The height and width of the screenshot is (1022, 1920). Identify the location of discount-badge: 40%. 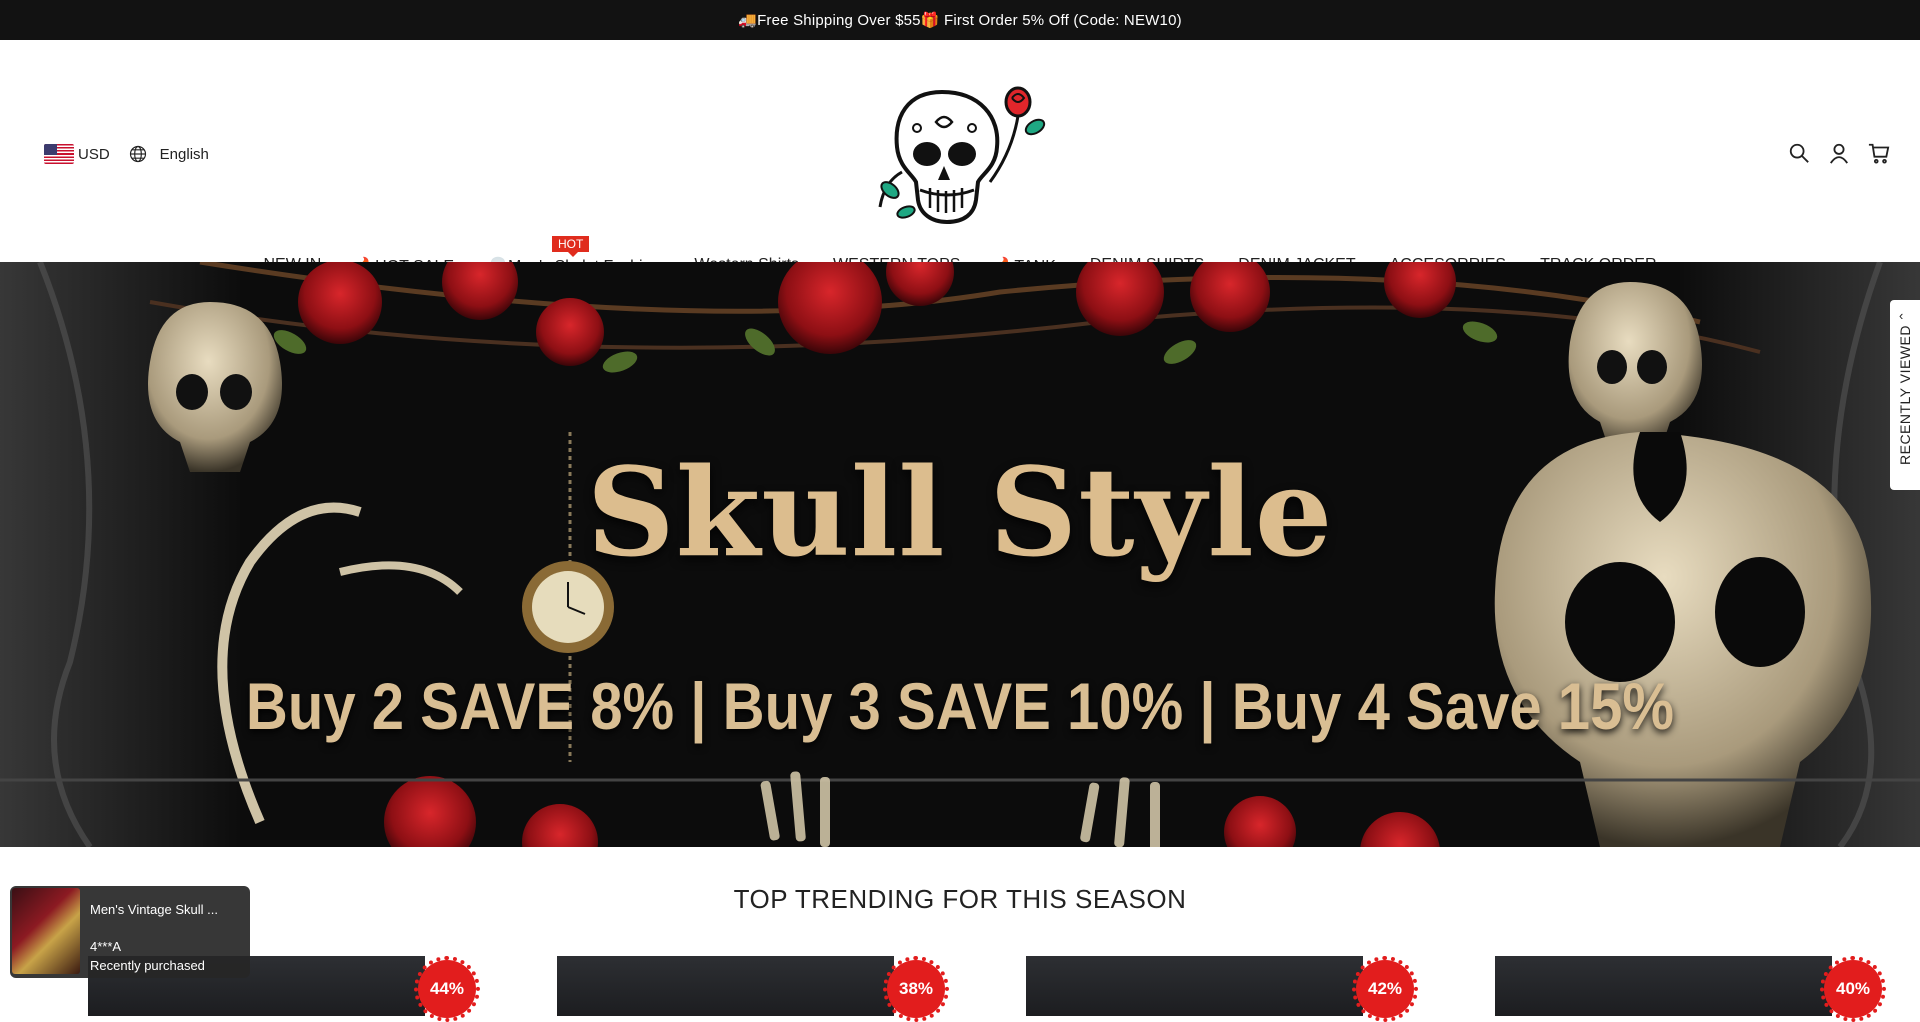
(1853, 989).